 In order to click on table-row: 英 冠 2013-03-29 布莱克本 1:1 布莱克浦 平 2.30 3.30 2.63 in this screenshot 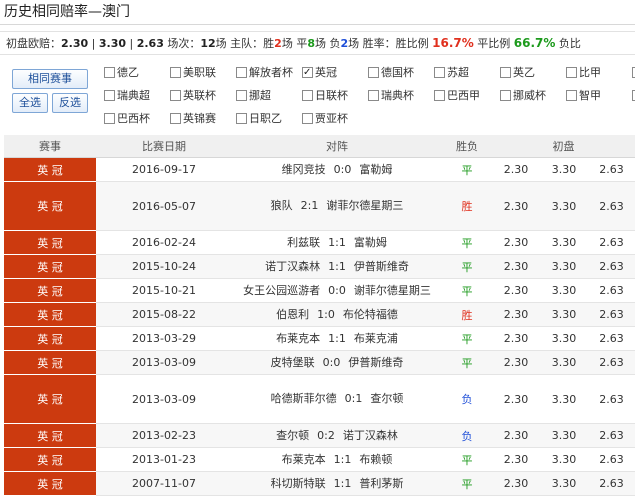, I will do `click(319, 338)`.